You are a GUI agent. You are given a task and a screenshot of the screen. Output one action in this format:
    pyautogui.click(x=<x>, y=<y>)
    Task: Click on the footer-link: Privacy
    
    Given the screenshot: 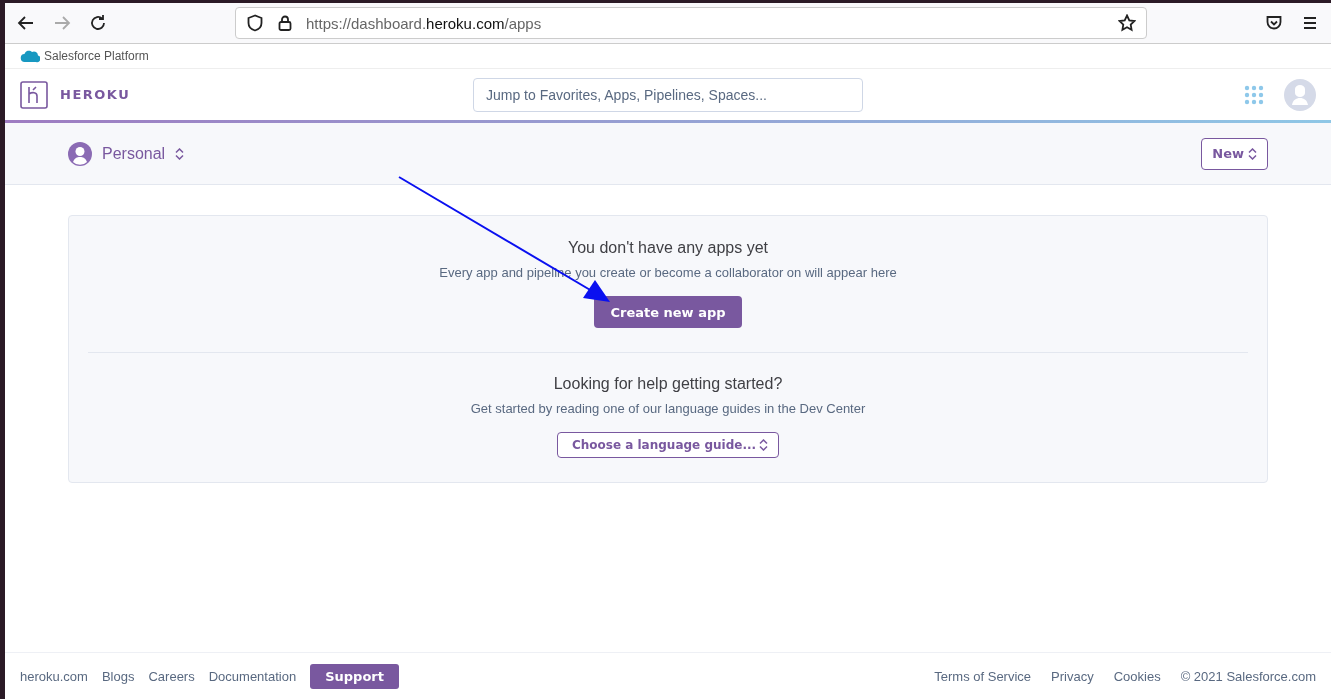 What is the action you would take?
    pyautogui.click(x=1072, y=676)
    